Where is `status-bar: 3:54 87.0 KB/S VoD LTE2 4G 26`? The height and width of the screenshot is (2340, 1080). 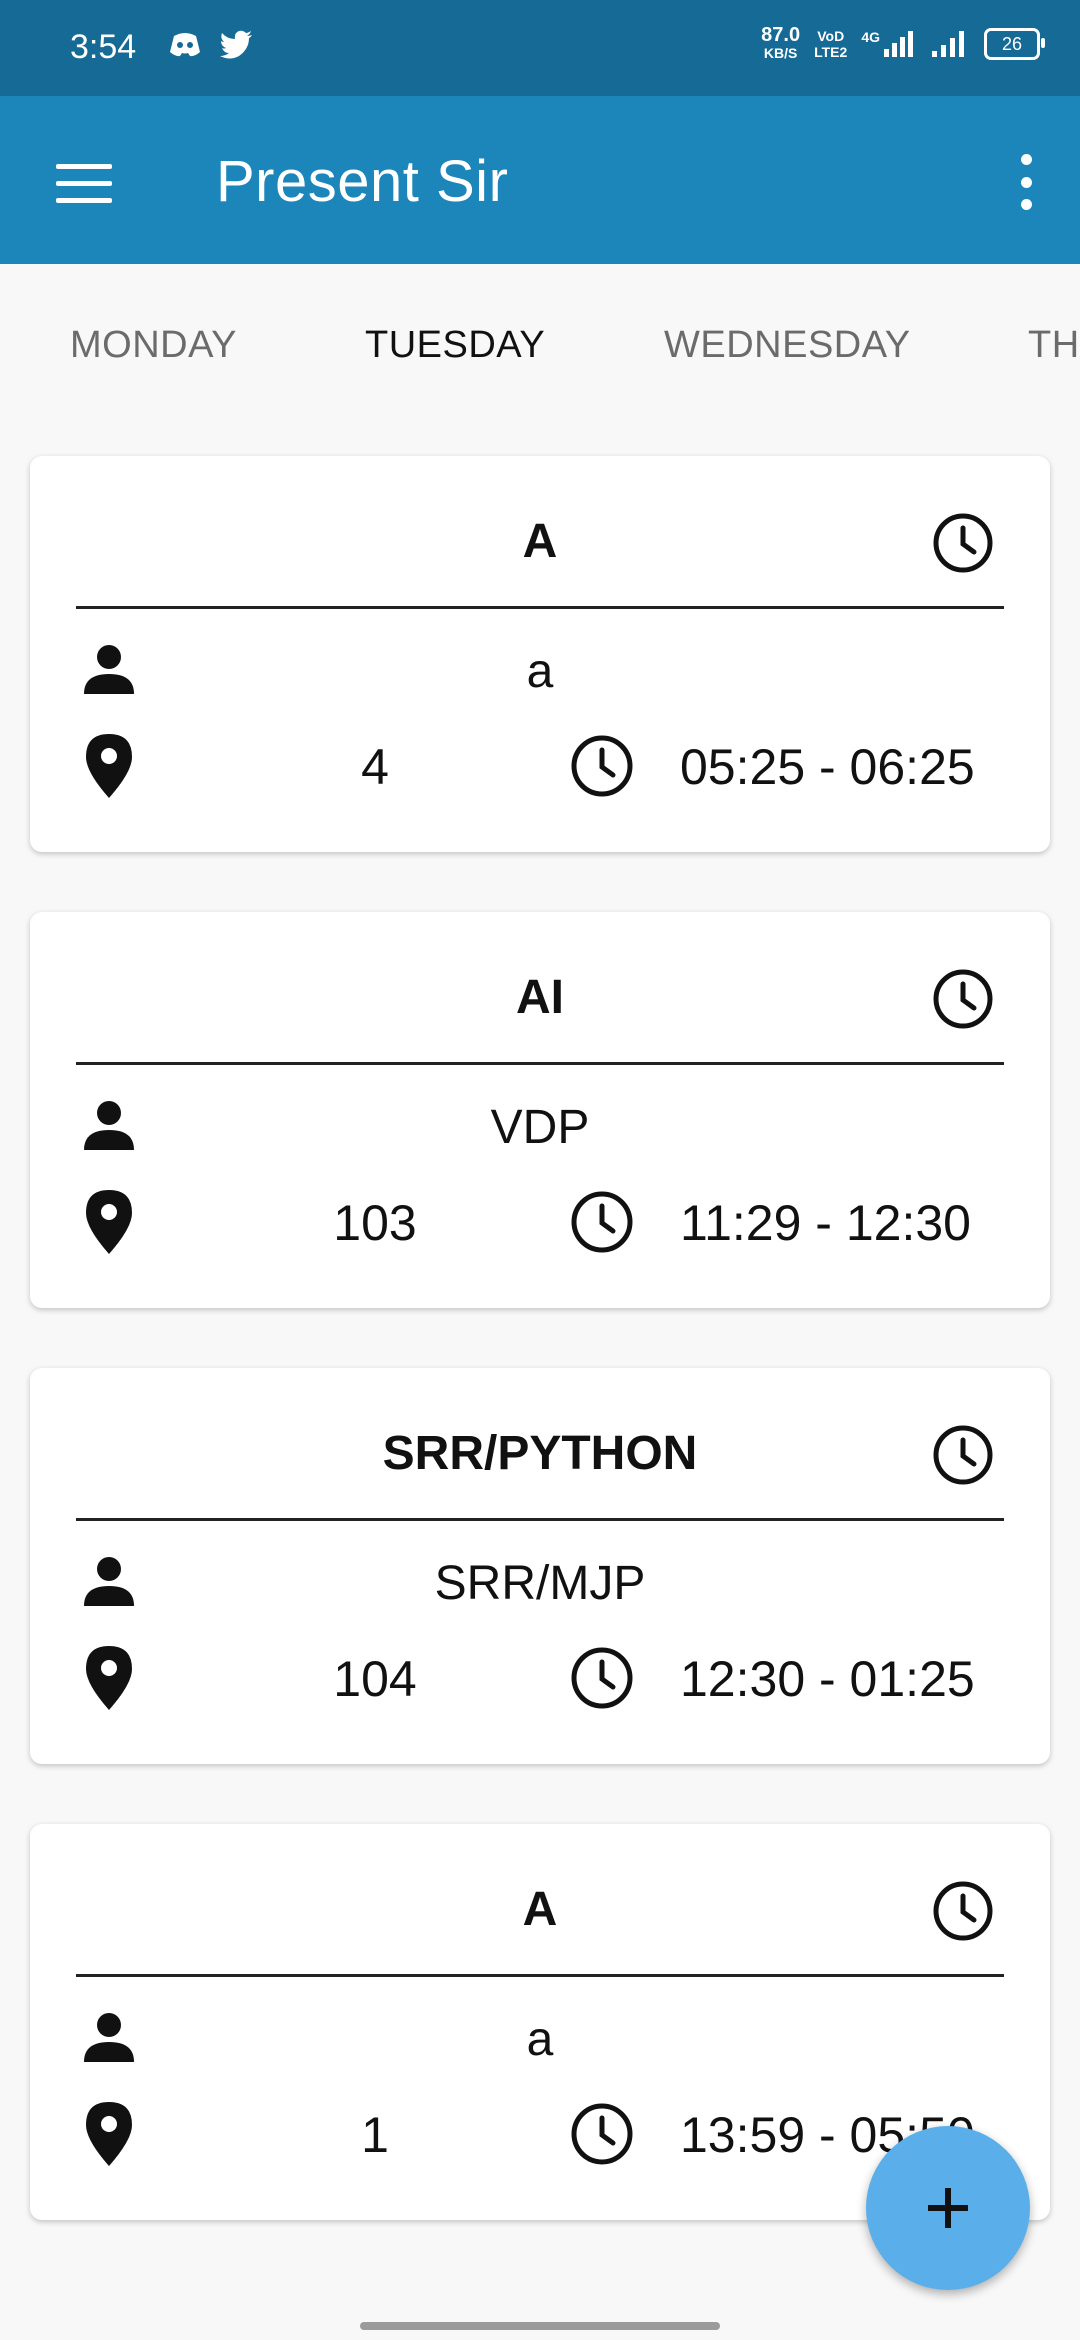
status-bar: 3:54 87.0 KB/S VoD LTE2 4G 26 is located at coordinates (540, 48).